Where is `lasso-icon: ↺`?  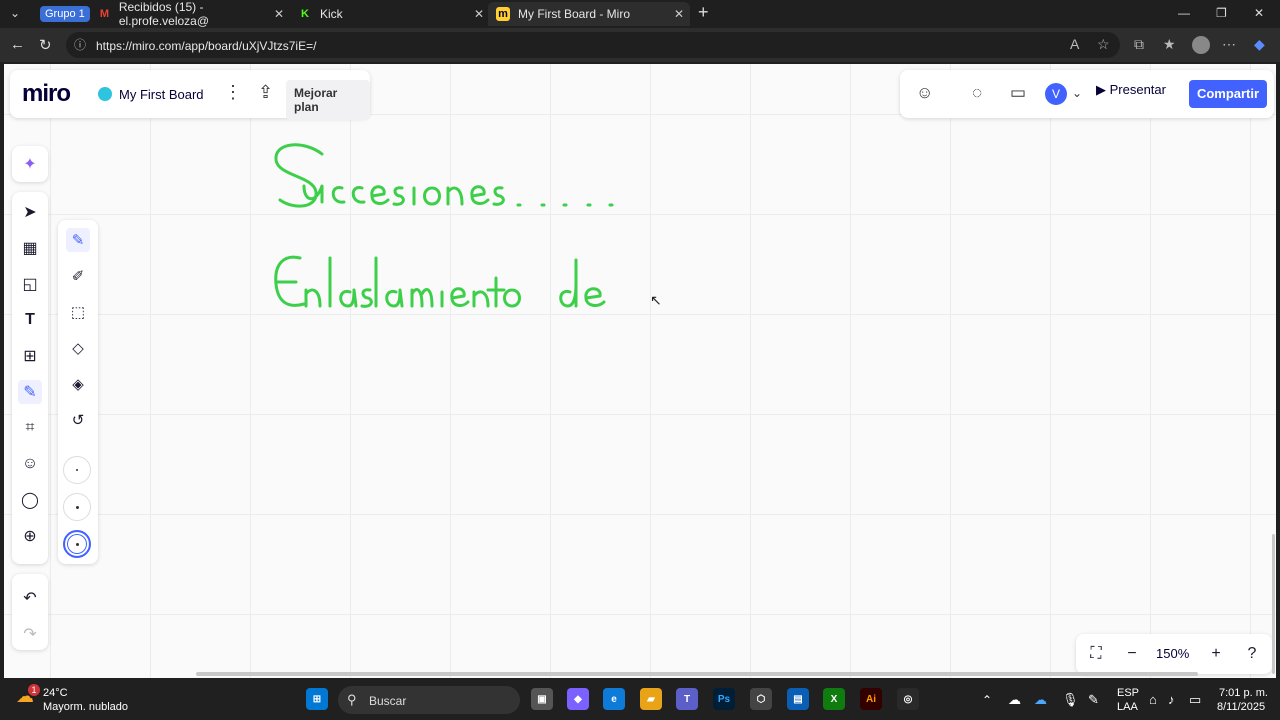 lasso-icon: ↺ is located at coordinates (78, 420).